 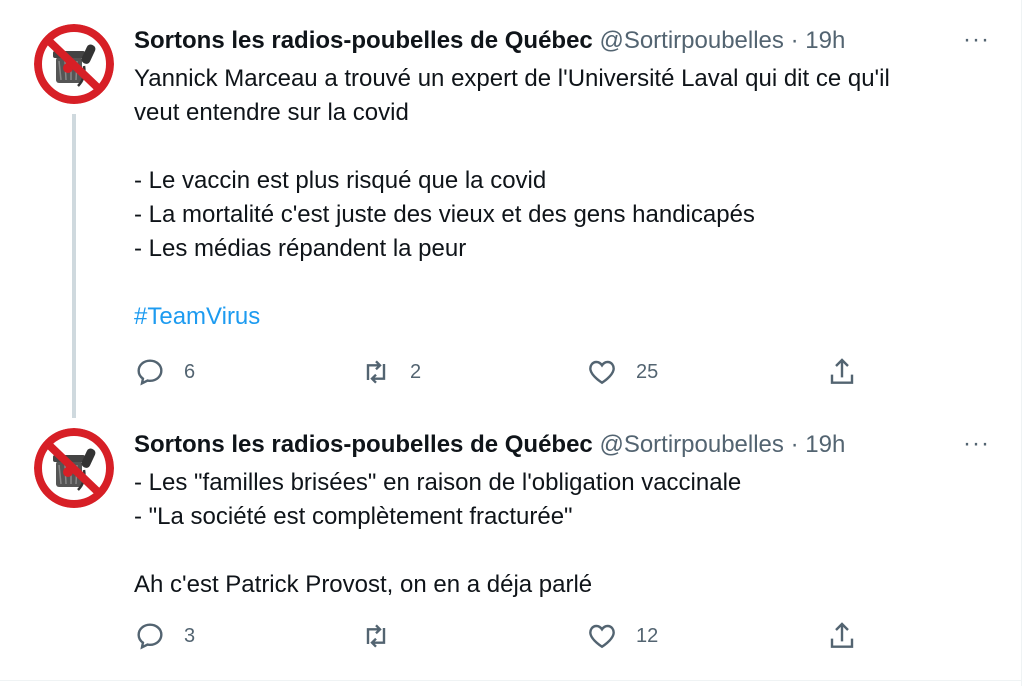 What do you see at coordinates (511, 680) in the screenshot?
I see `divider` at bounding box center [511, 680].